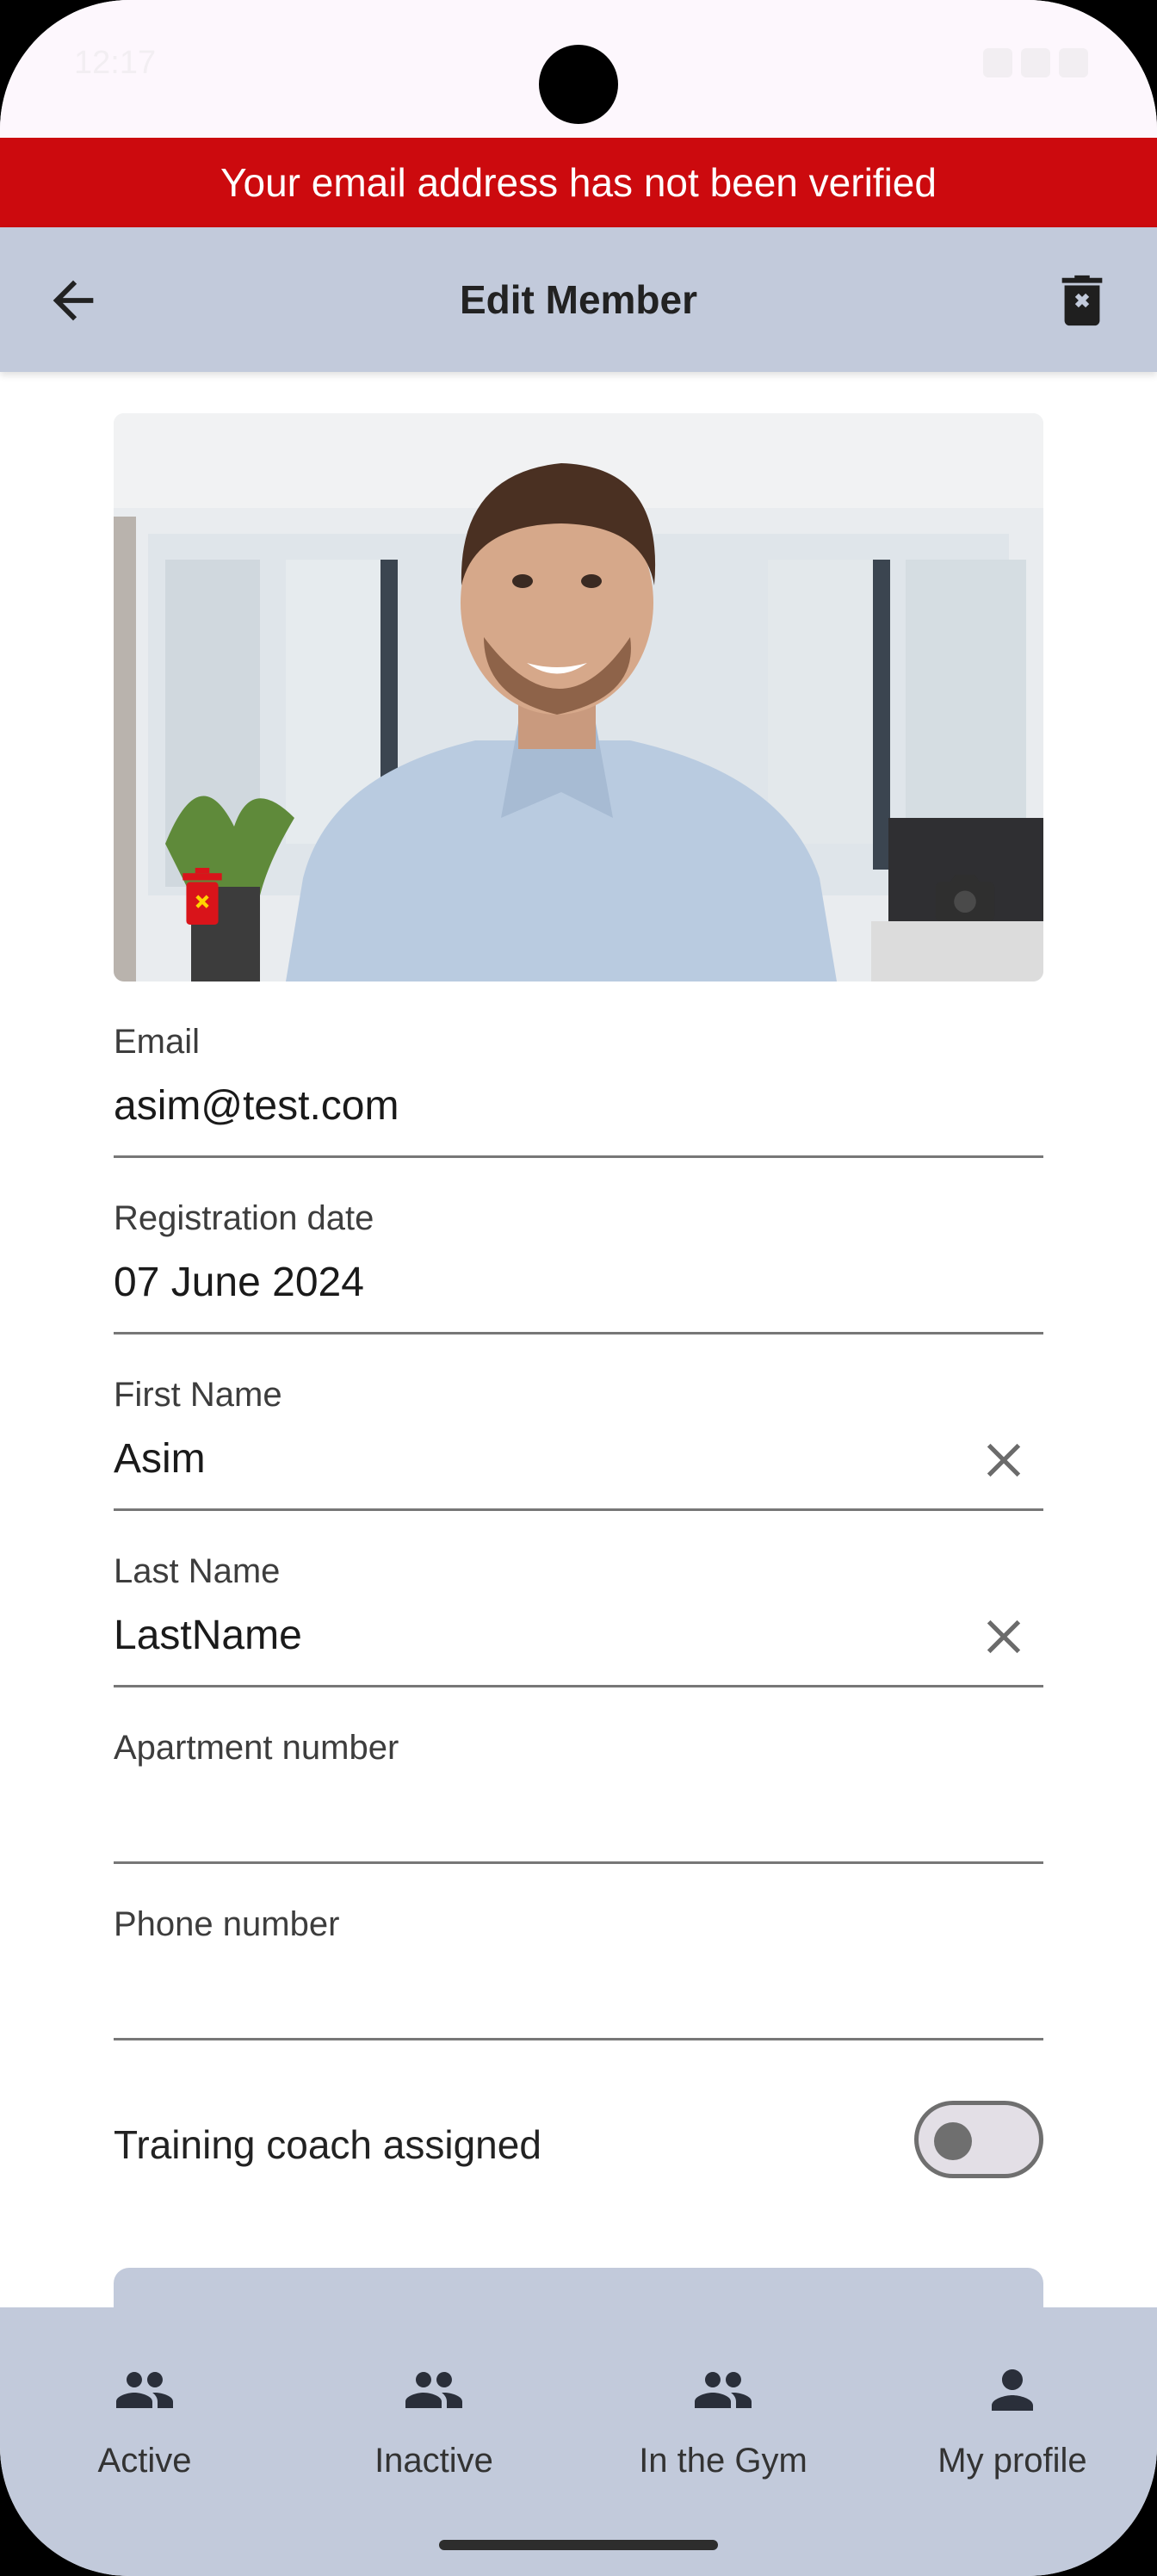  What do you see at coordinates (579, 1862) in the screenshot?
I see `apartment-number-underline` at bounding box center [579, 1862].